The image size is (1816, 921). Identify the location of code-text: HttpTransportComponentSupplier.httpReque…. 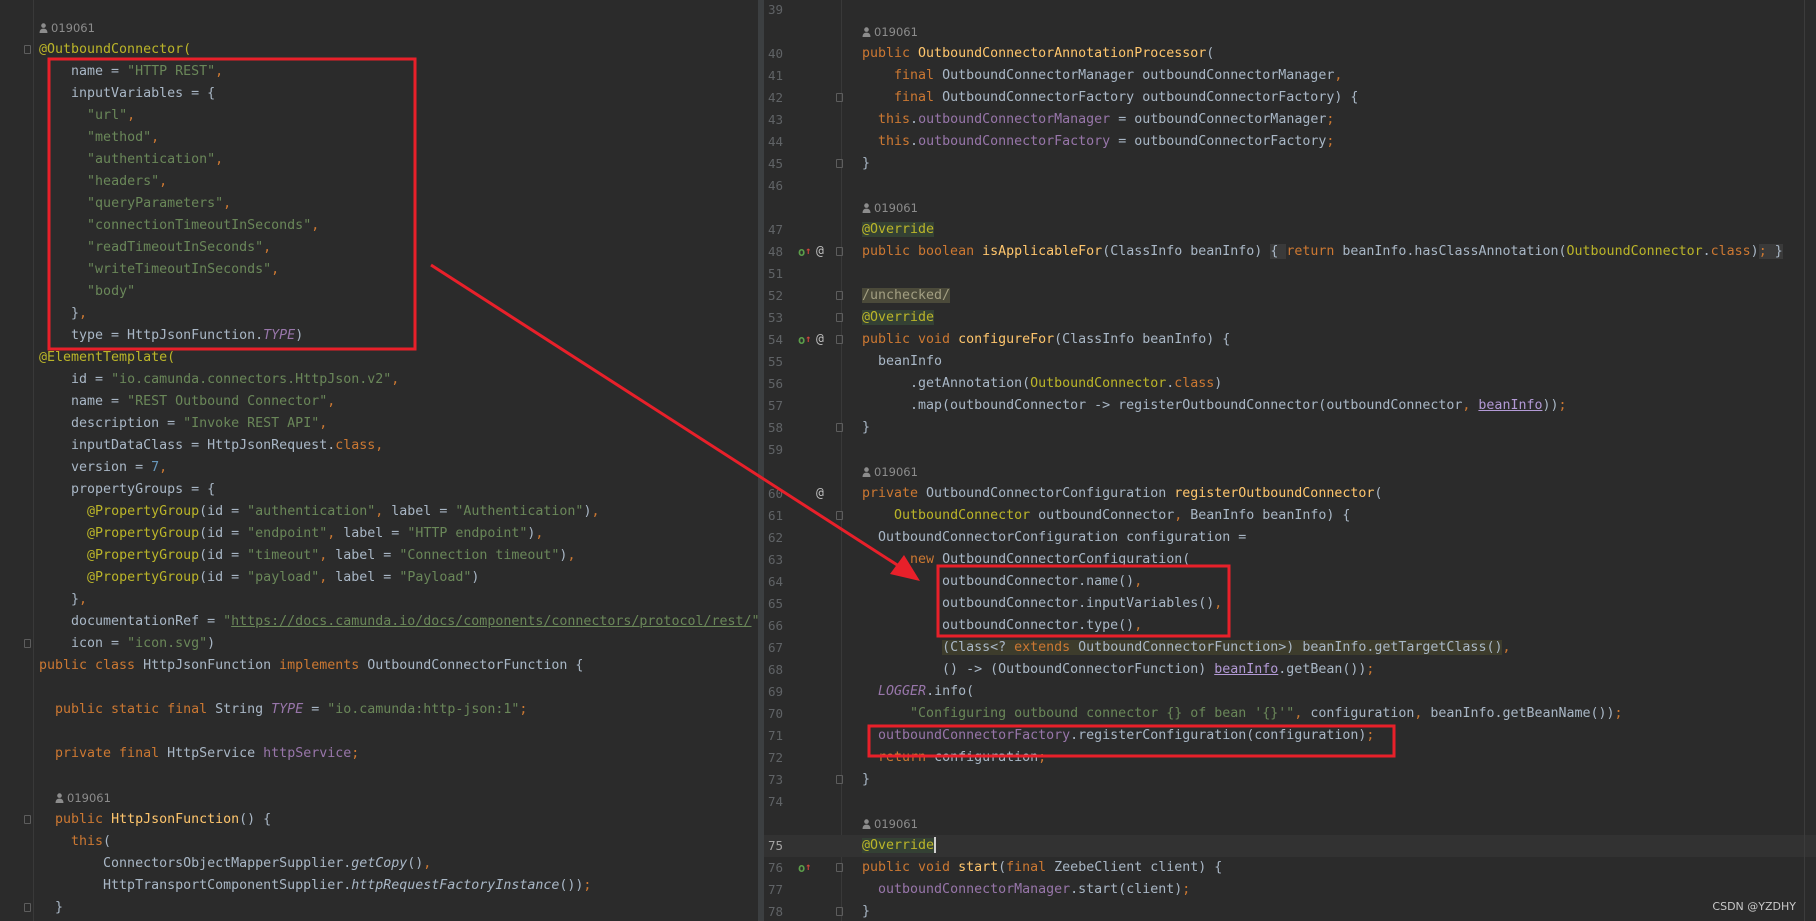
(315, 886).